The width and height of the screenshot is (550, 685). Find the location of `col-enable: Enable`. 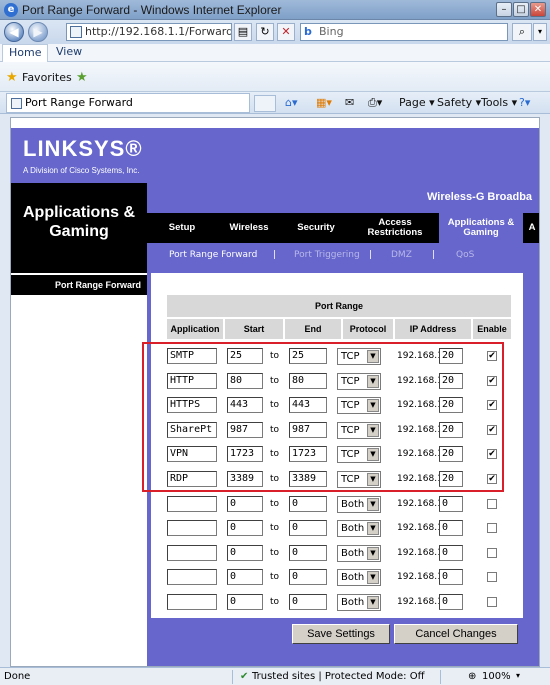

col-enable: Enable is located at coordinates (492, 329).